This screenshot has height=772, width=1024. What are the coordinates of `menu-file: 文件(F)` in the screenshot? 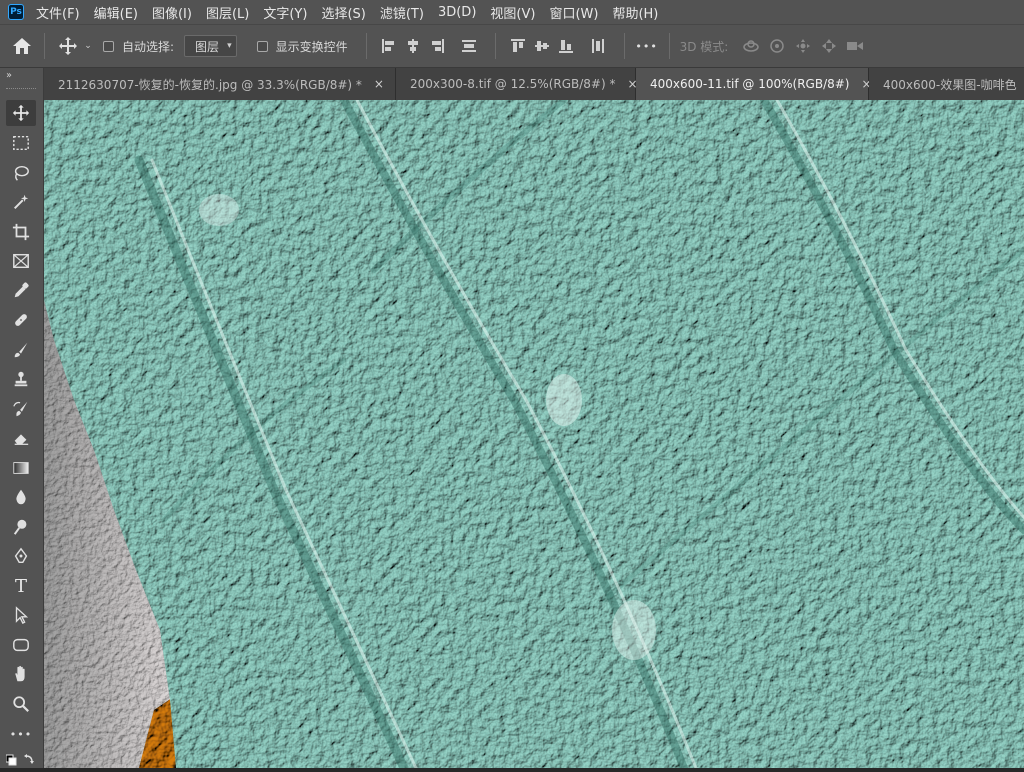 It's located at (58, 12).